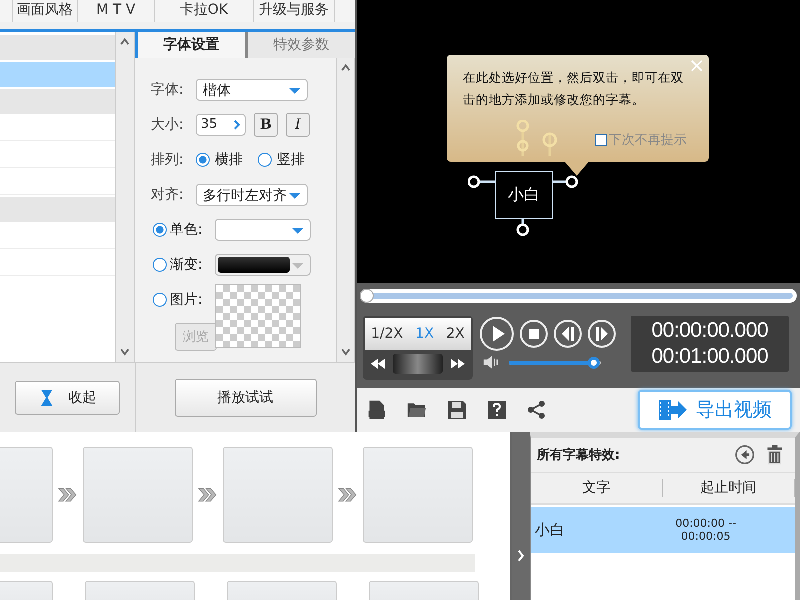 The width and height of the screenshot is (800, 600). I want to click on field-label: 排列:, so click(168, 160).